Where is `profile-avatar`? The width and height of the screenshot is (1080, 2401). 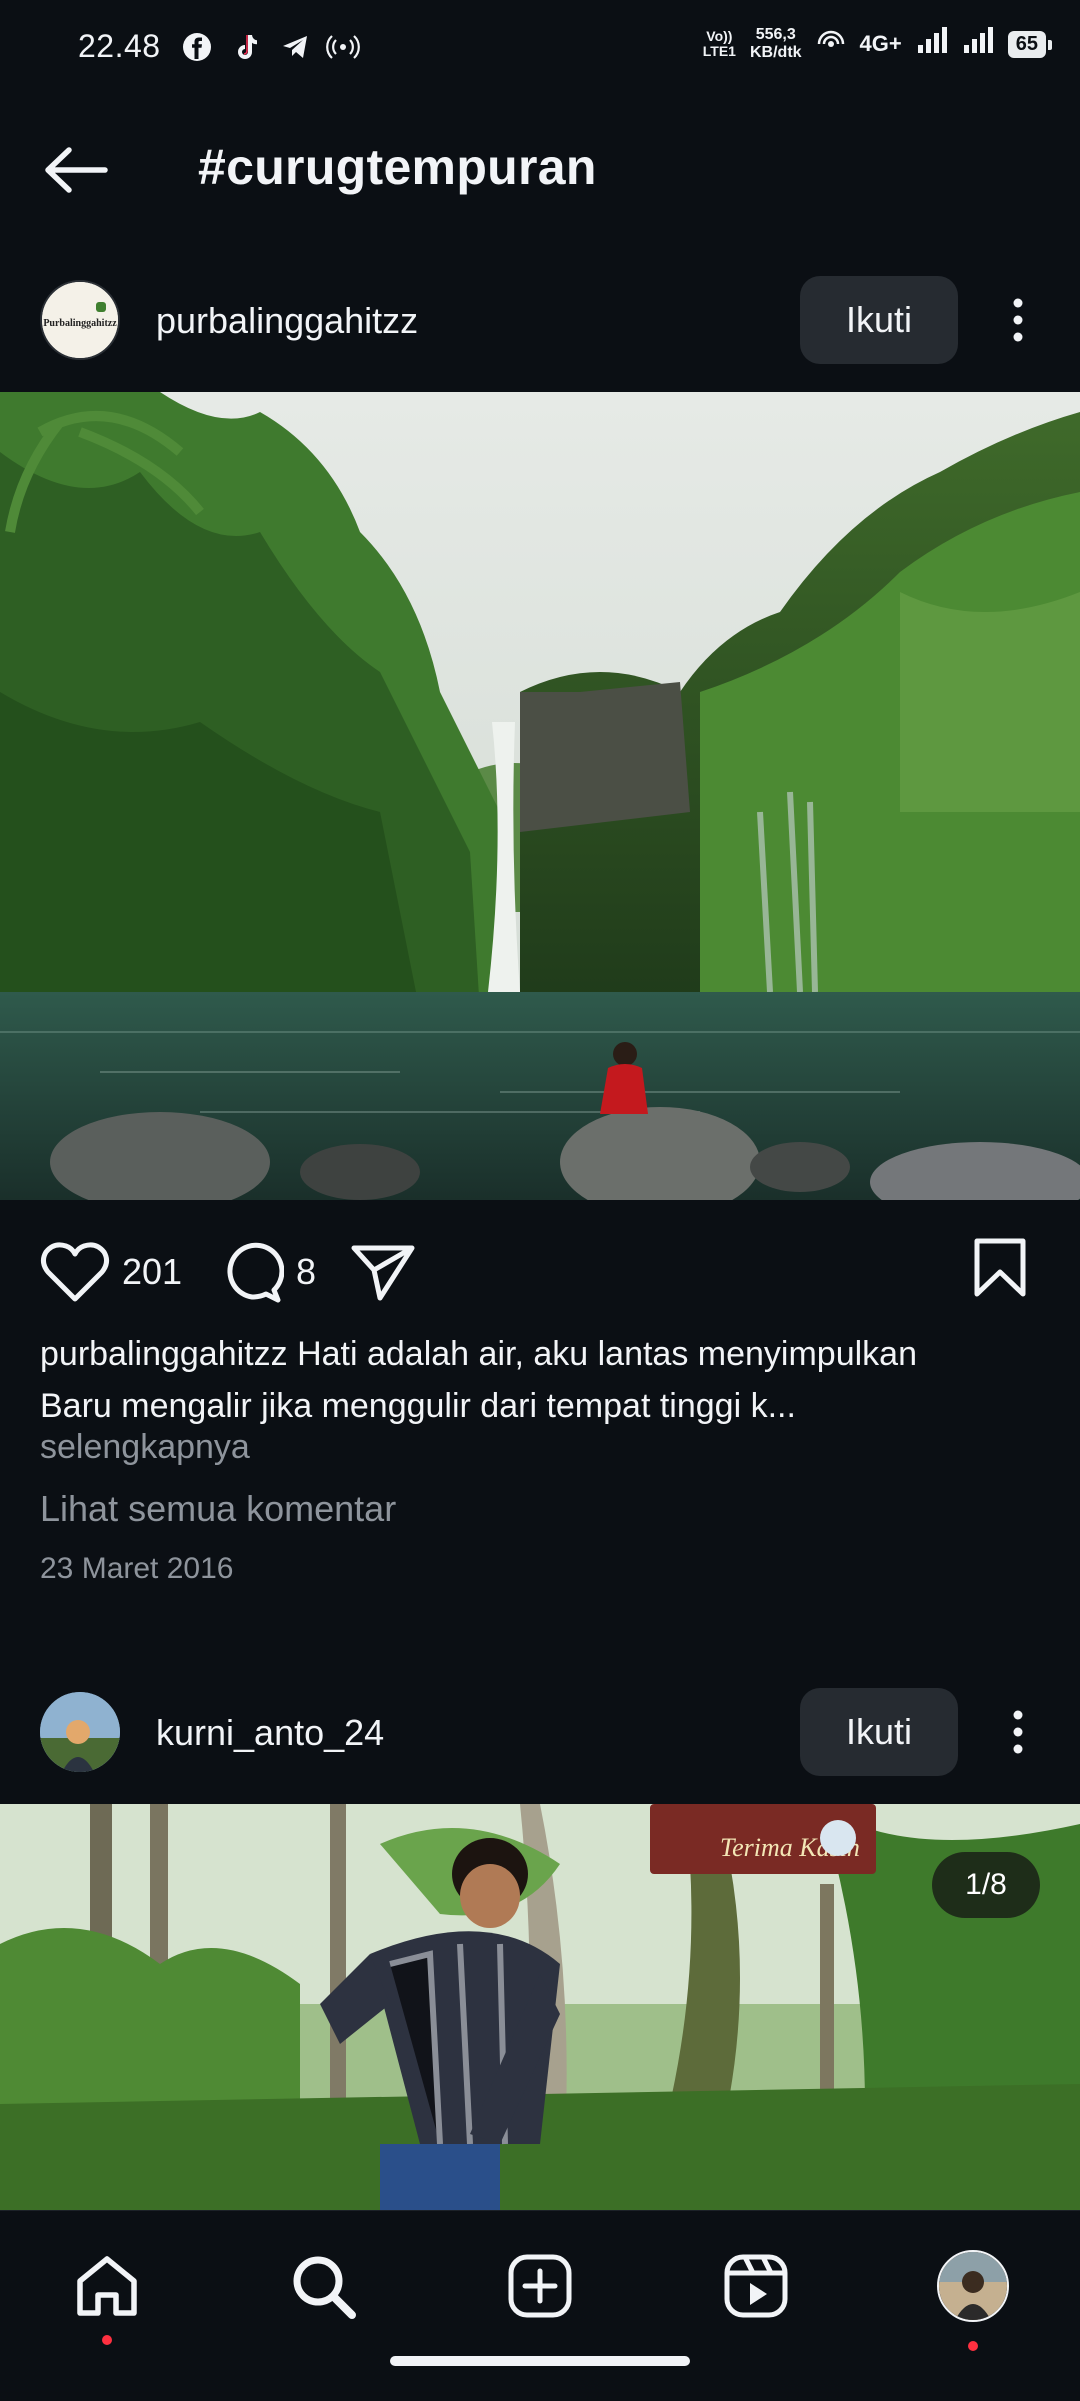 profile-avatar is located at coordinates (973, 2286).